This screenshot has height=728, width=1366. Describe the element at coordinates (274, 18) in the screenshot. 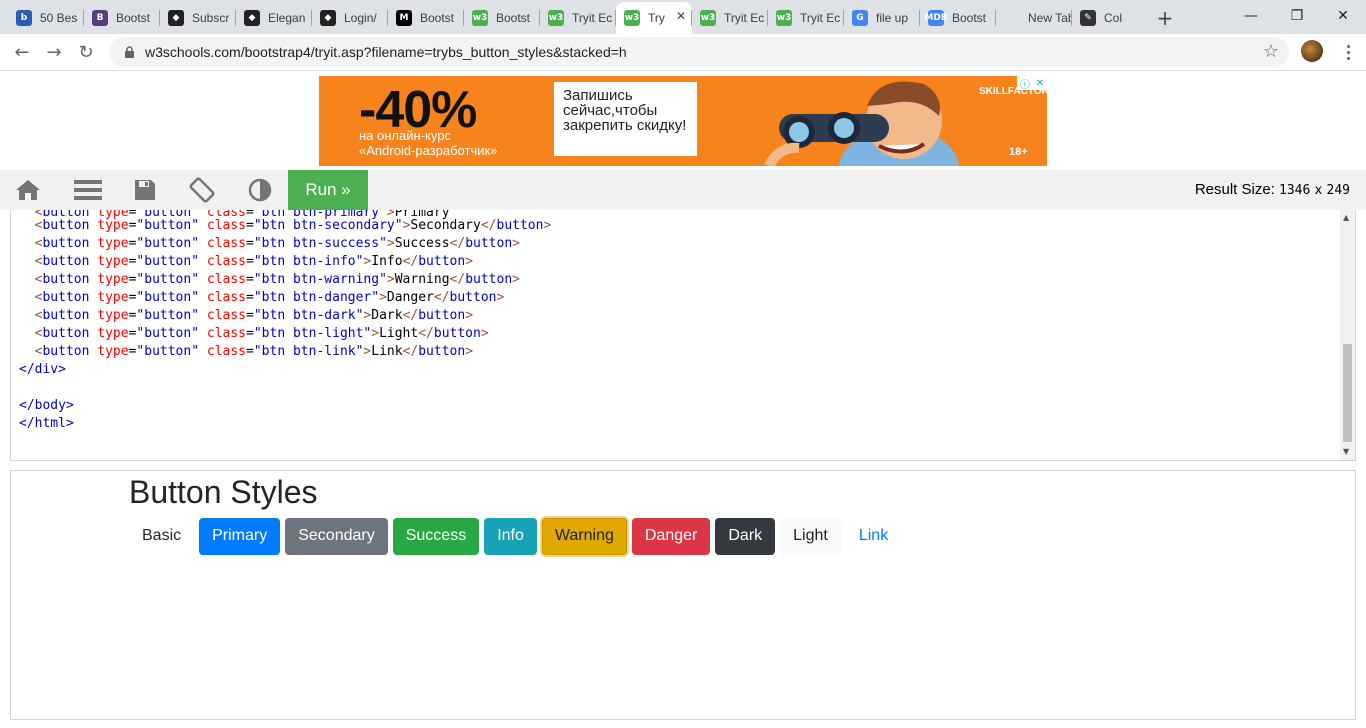

I see `browser-tab: ◆ Elegan` at that location.